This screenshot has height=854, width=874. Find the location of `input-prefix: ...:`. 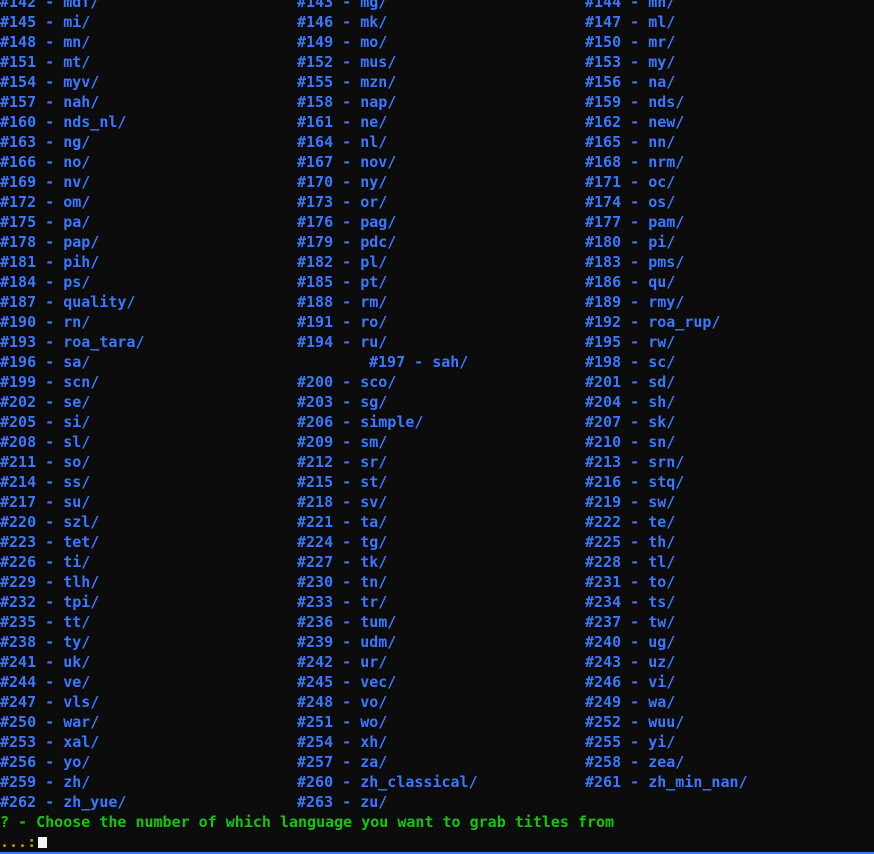

input-prefix: ...: is located at coordinates (18, 842).